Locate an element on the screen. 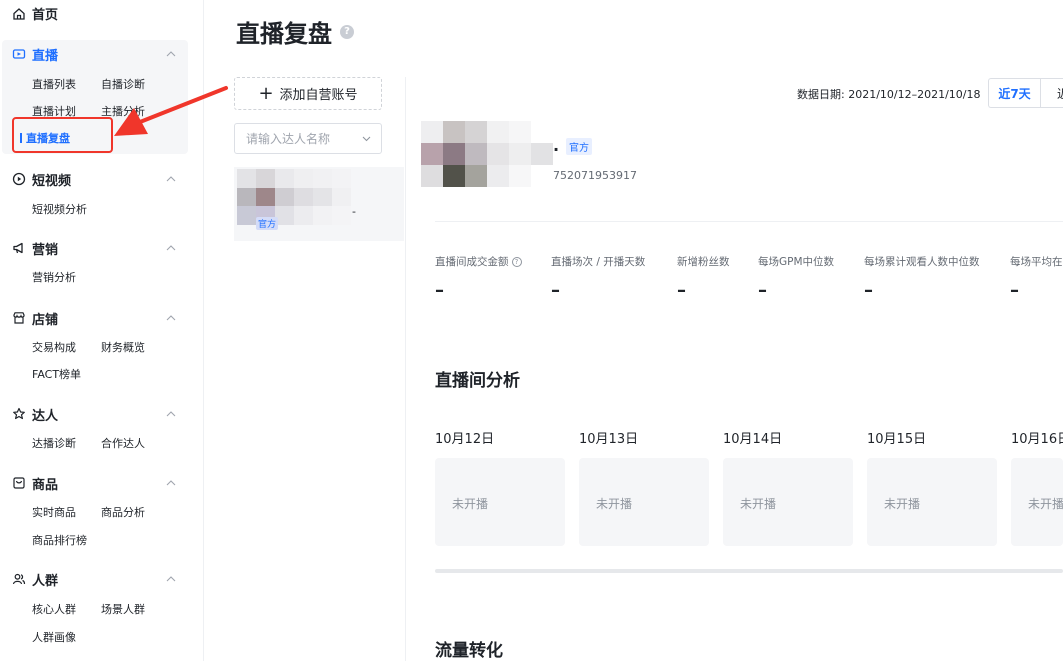 This screenshot has width=1063, height=661. sidebar-group-audience-title: 人群 is located at coordinates (45, 581).